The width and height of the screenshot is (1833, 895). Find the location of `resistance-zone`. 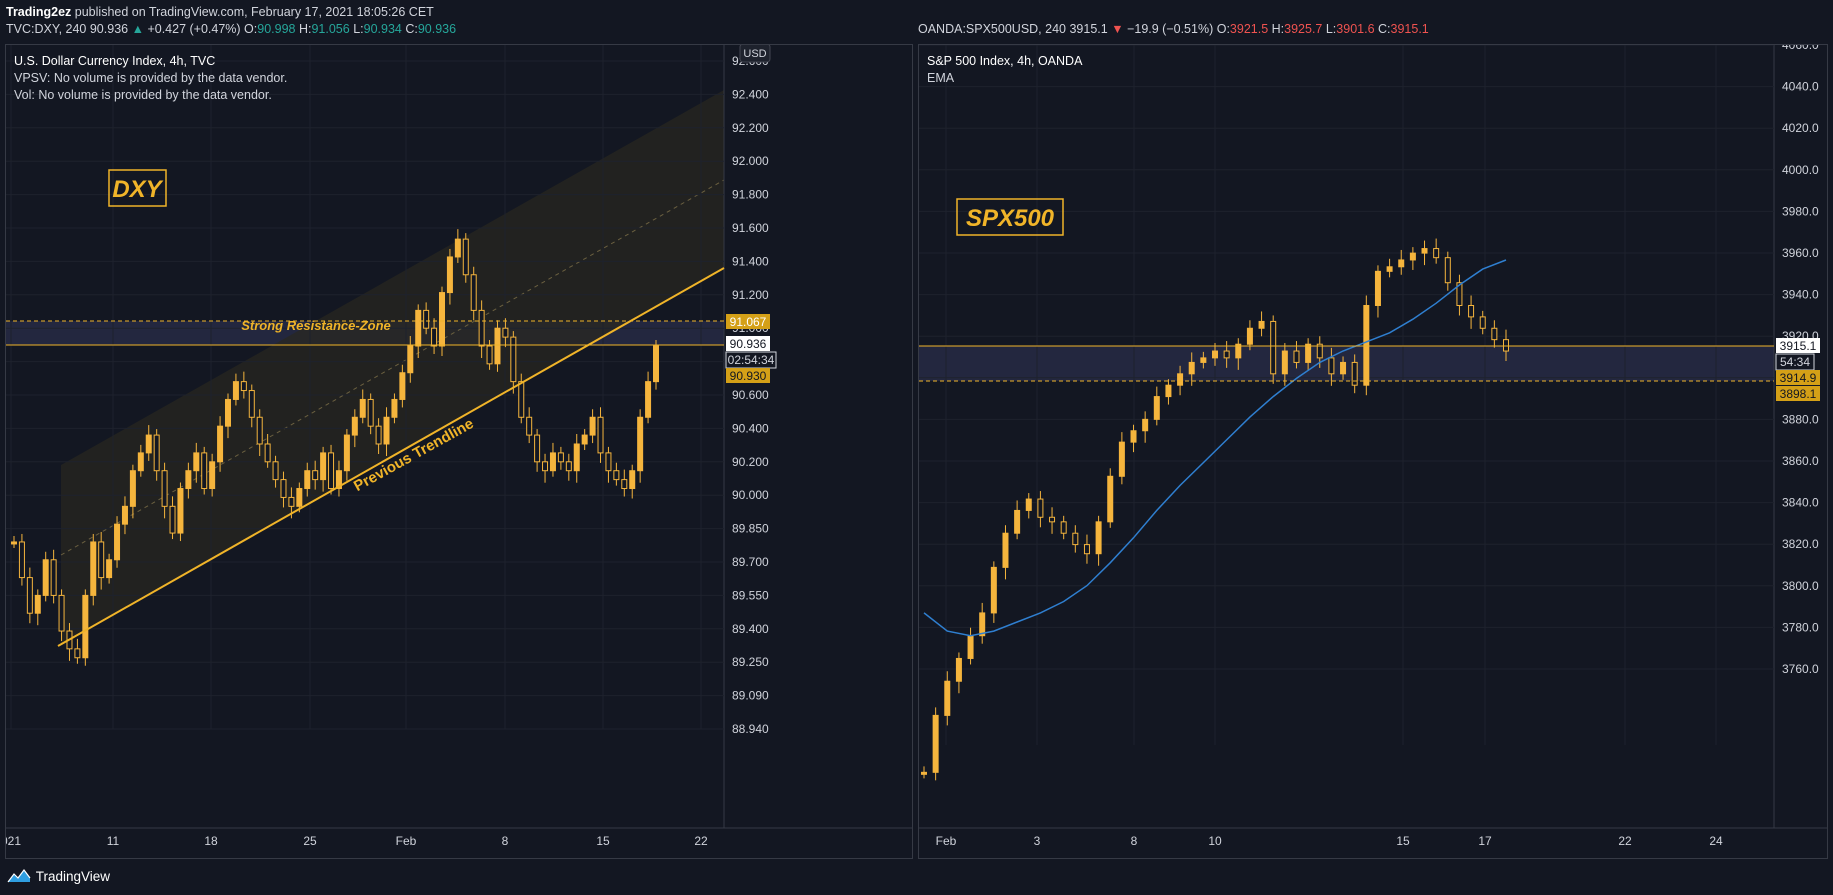

resistance-zone is located at coordinates (1346, 363).